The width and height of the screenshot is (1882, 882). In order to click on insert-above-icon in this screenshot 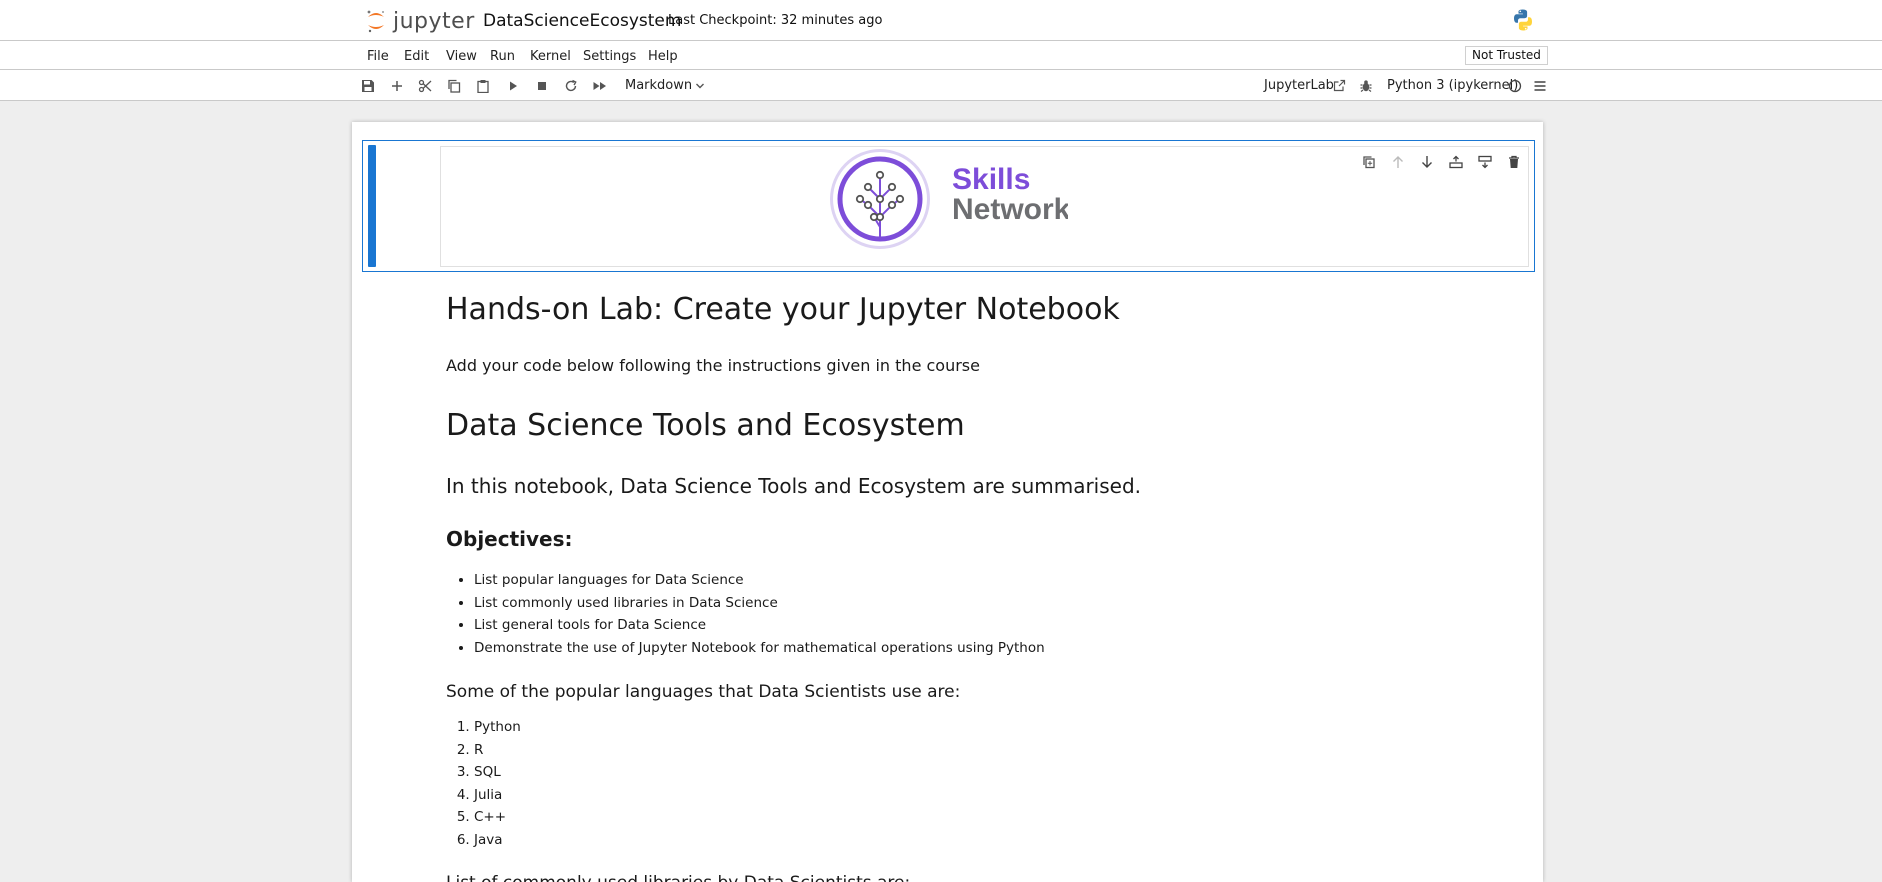, I will do `click(1456, 162)`.